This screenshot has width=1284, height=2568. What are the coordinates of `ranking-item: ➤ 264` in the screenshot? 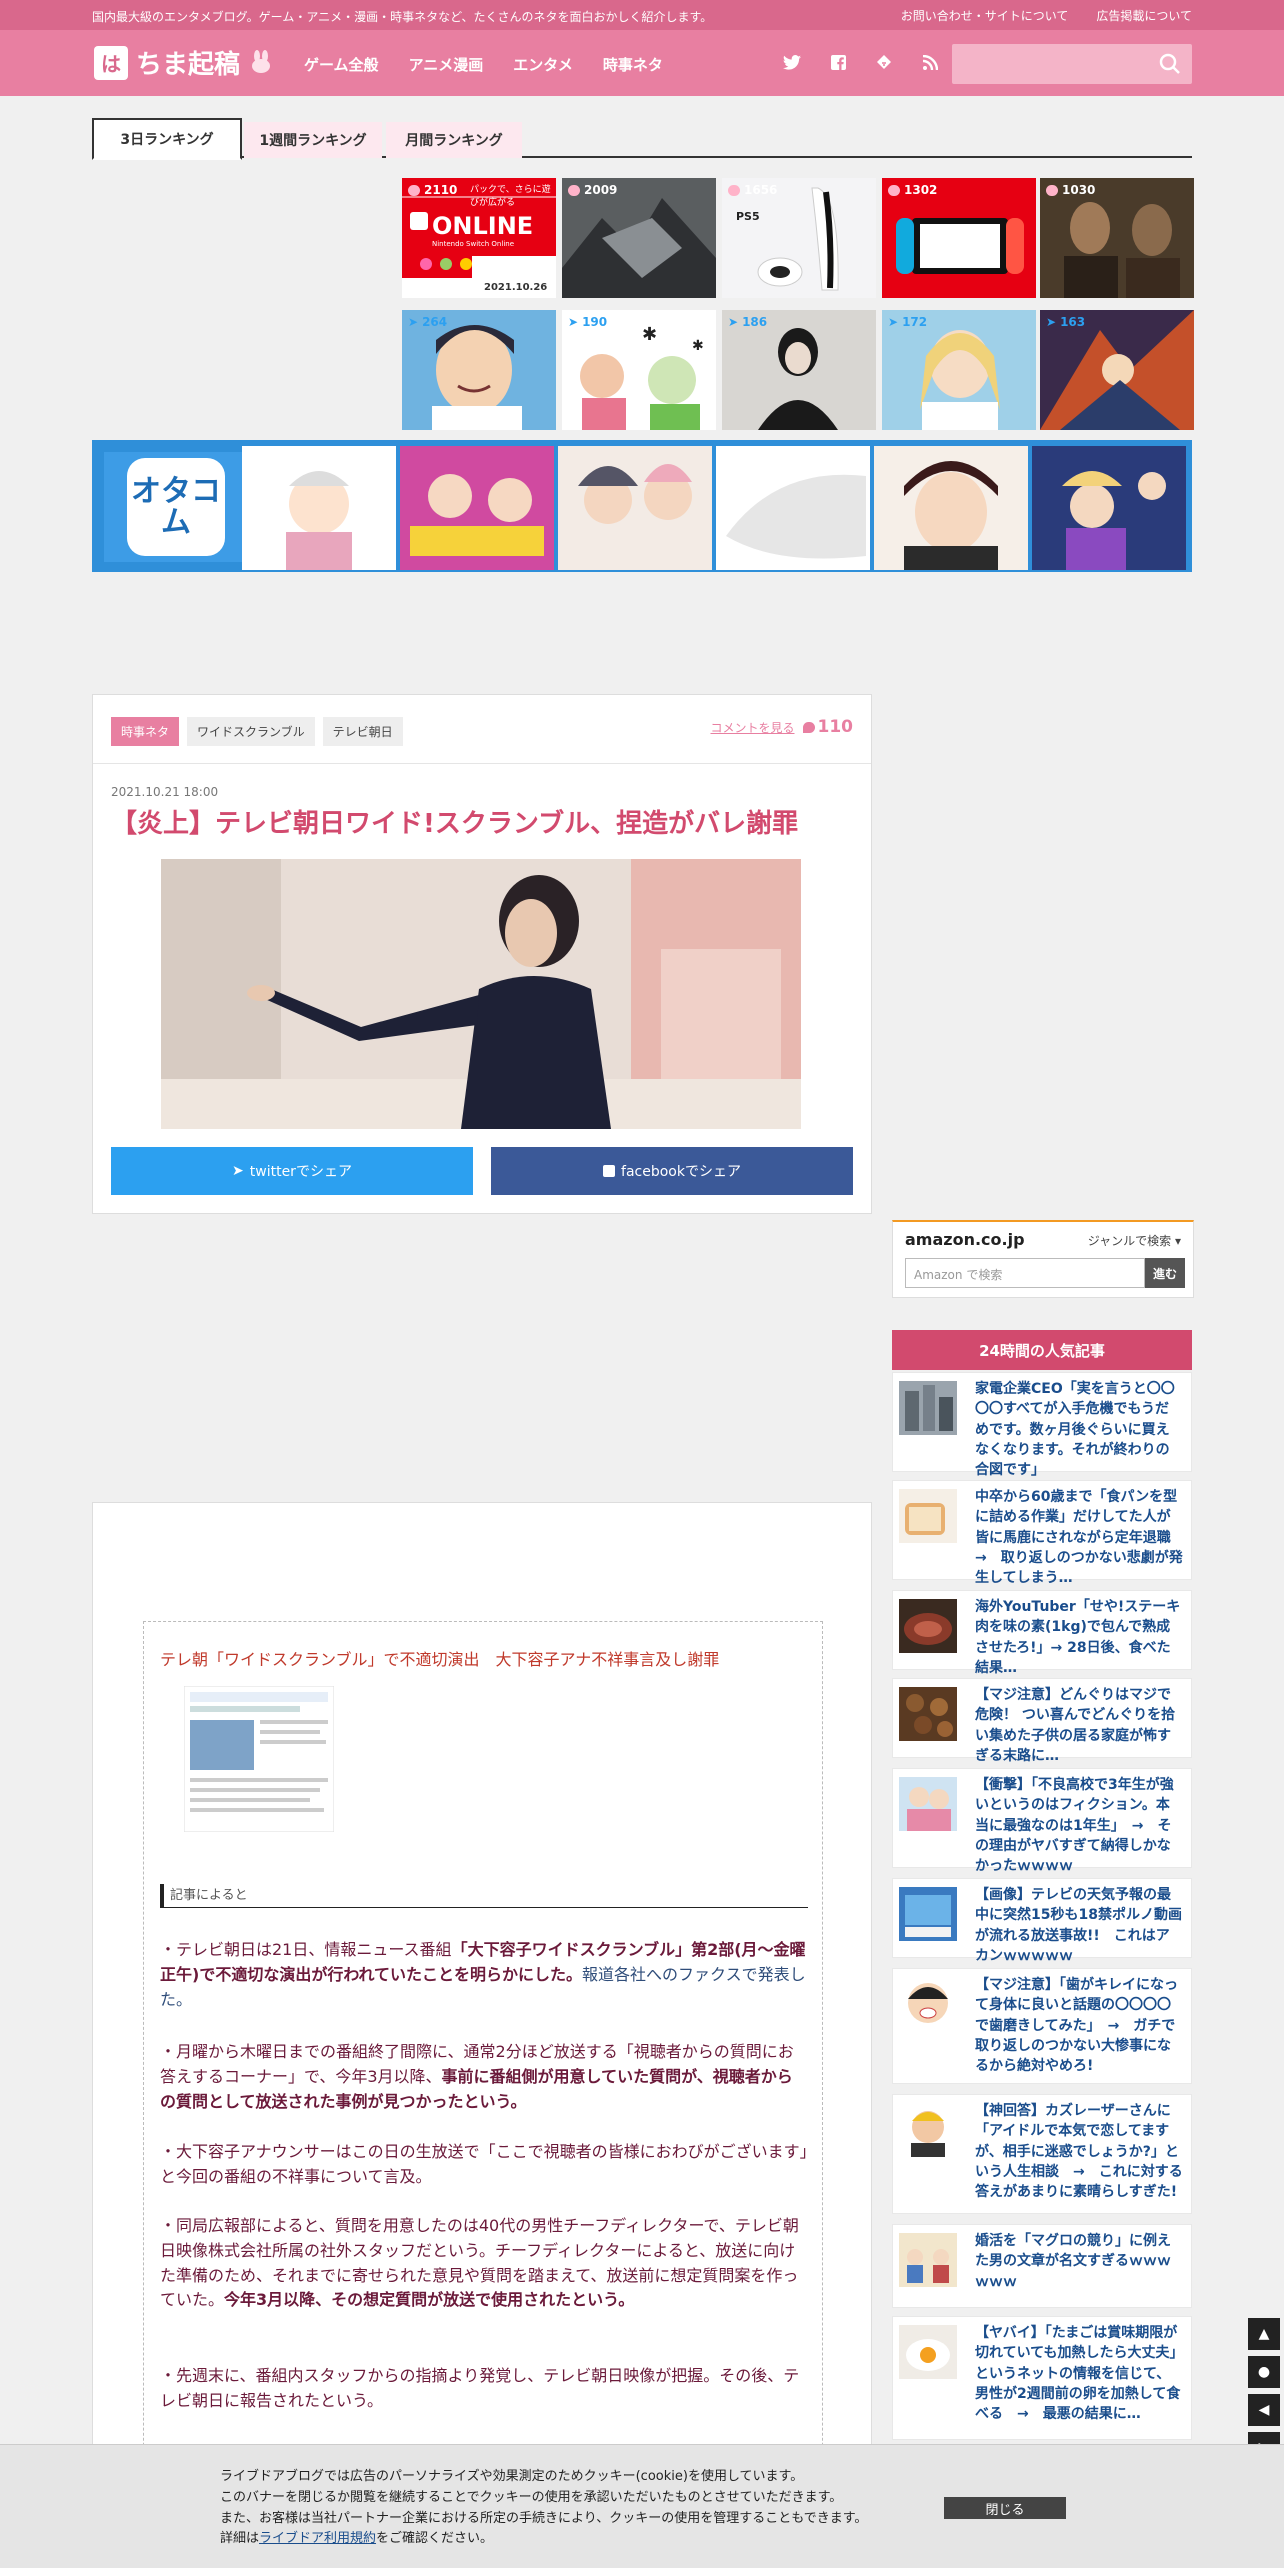 It's located at (479, 370).